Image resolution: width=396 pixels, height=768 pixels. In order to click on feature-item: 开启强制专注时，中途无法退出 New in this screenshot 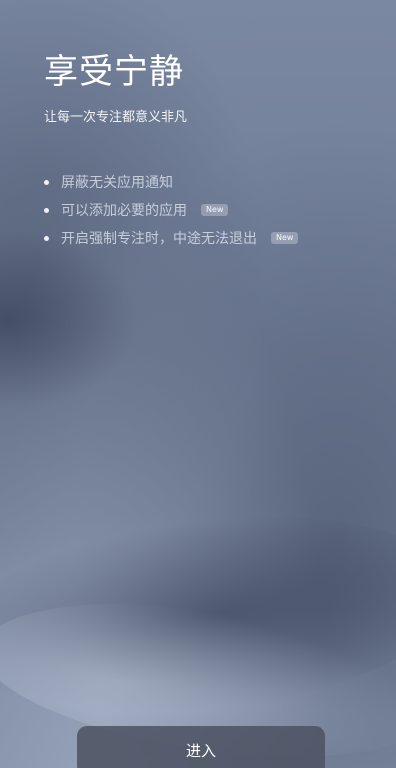, I will do `click(171, 238)`.